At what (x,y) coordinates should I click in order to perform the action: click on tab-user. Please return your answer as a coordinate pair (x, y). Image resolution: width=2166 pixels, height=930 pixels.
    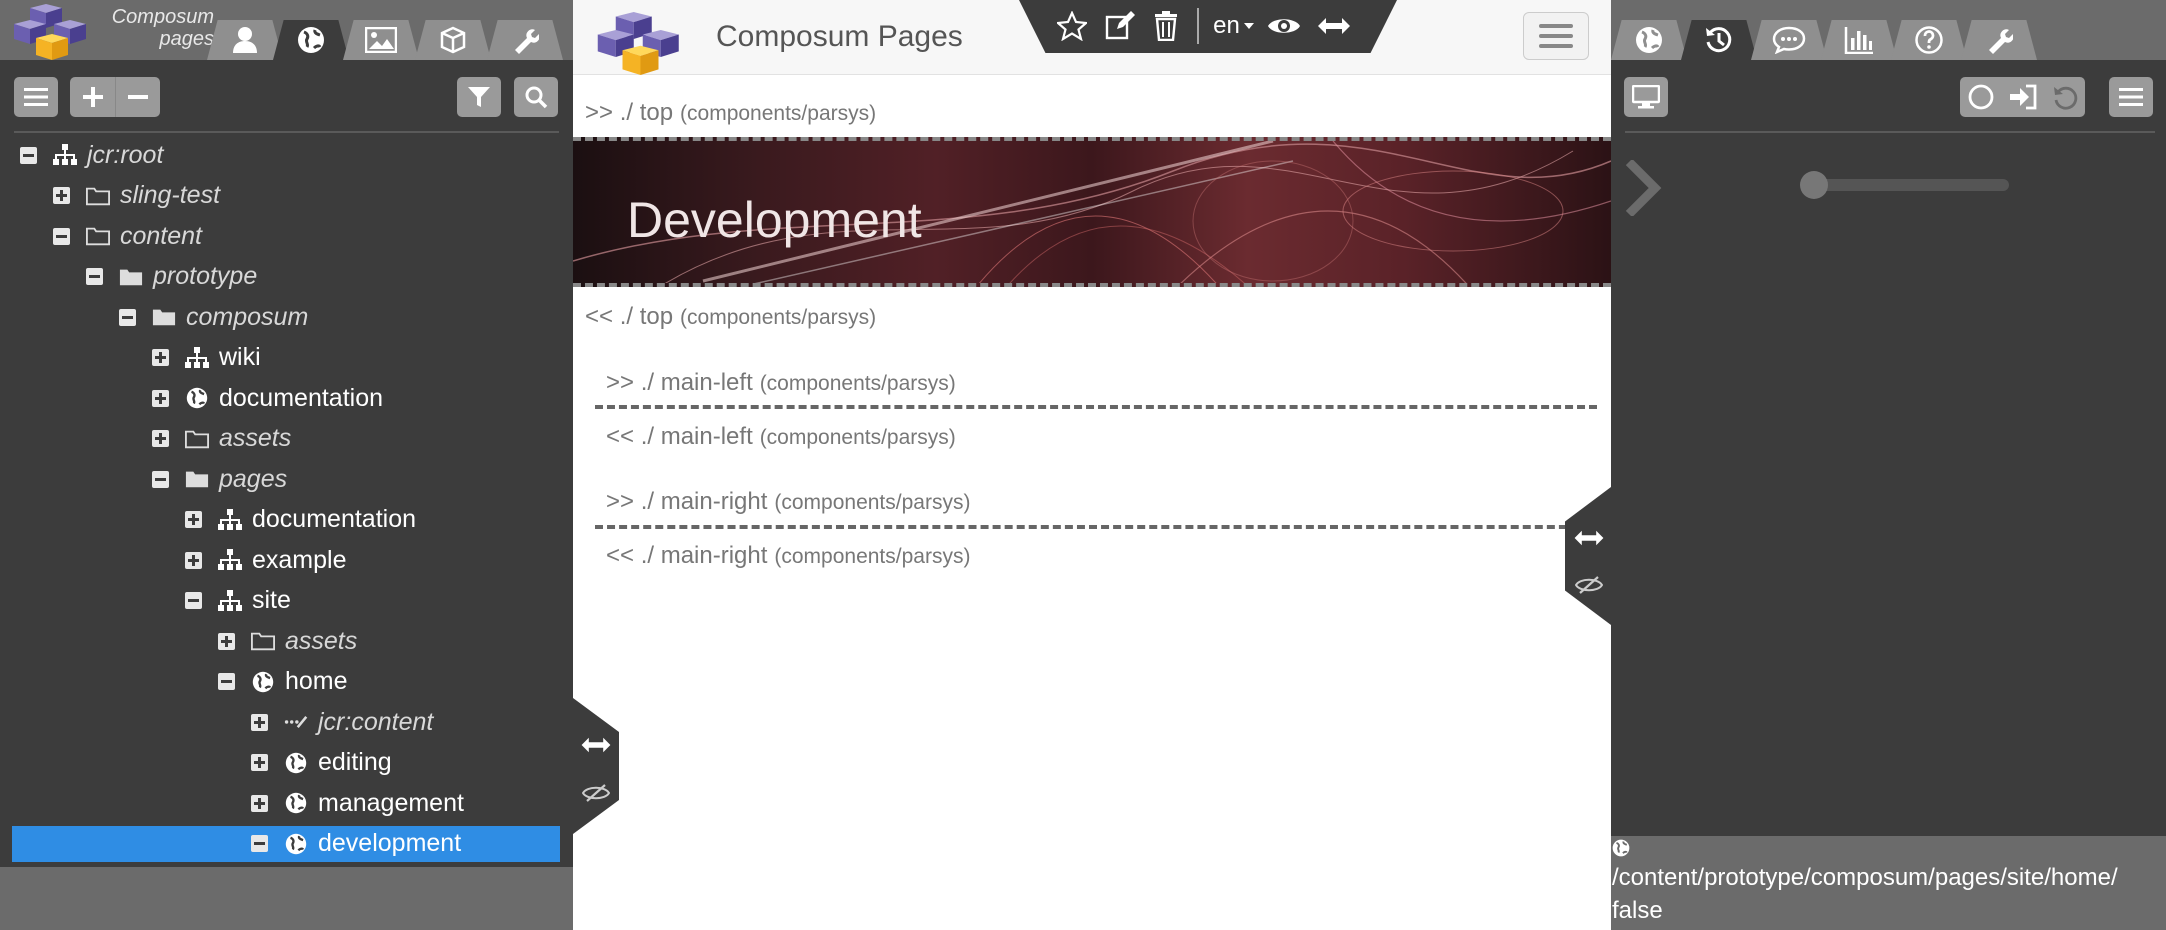
    Looking at the image, I should click on (245, 40).